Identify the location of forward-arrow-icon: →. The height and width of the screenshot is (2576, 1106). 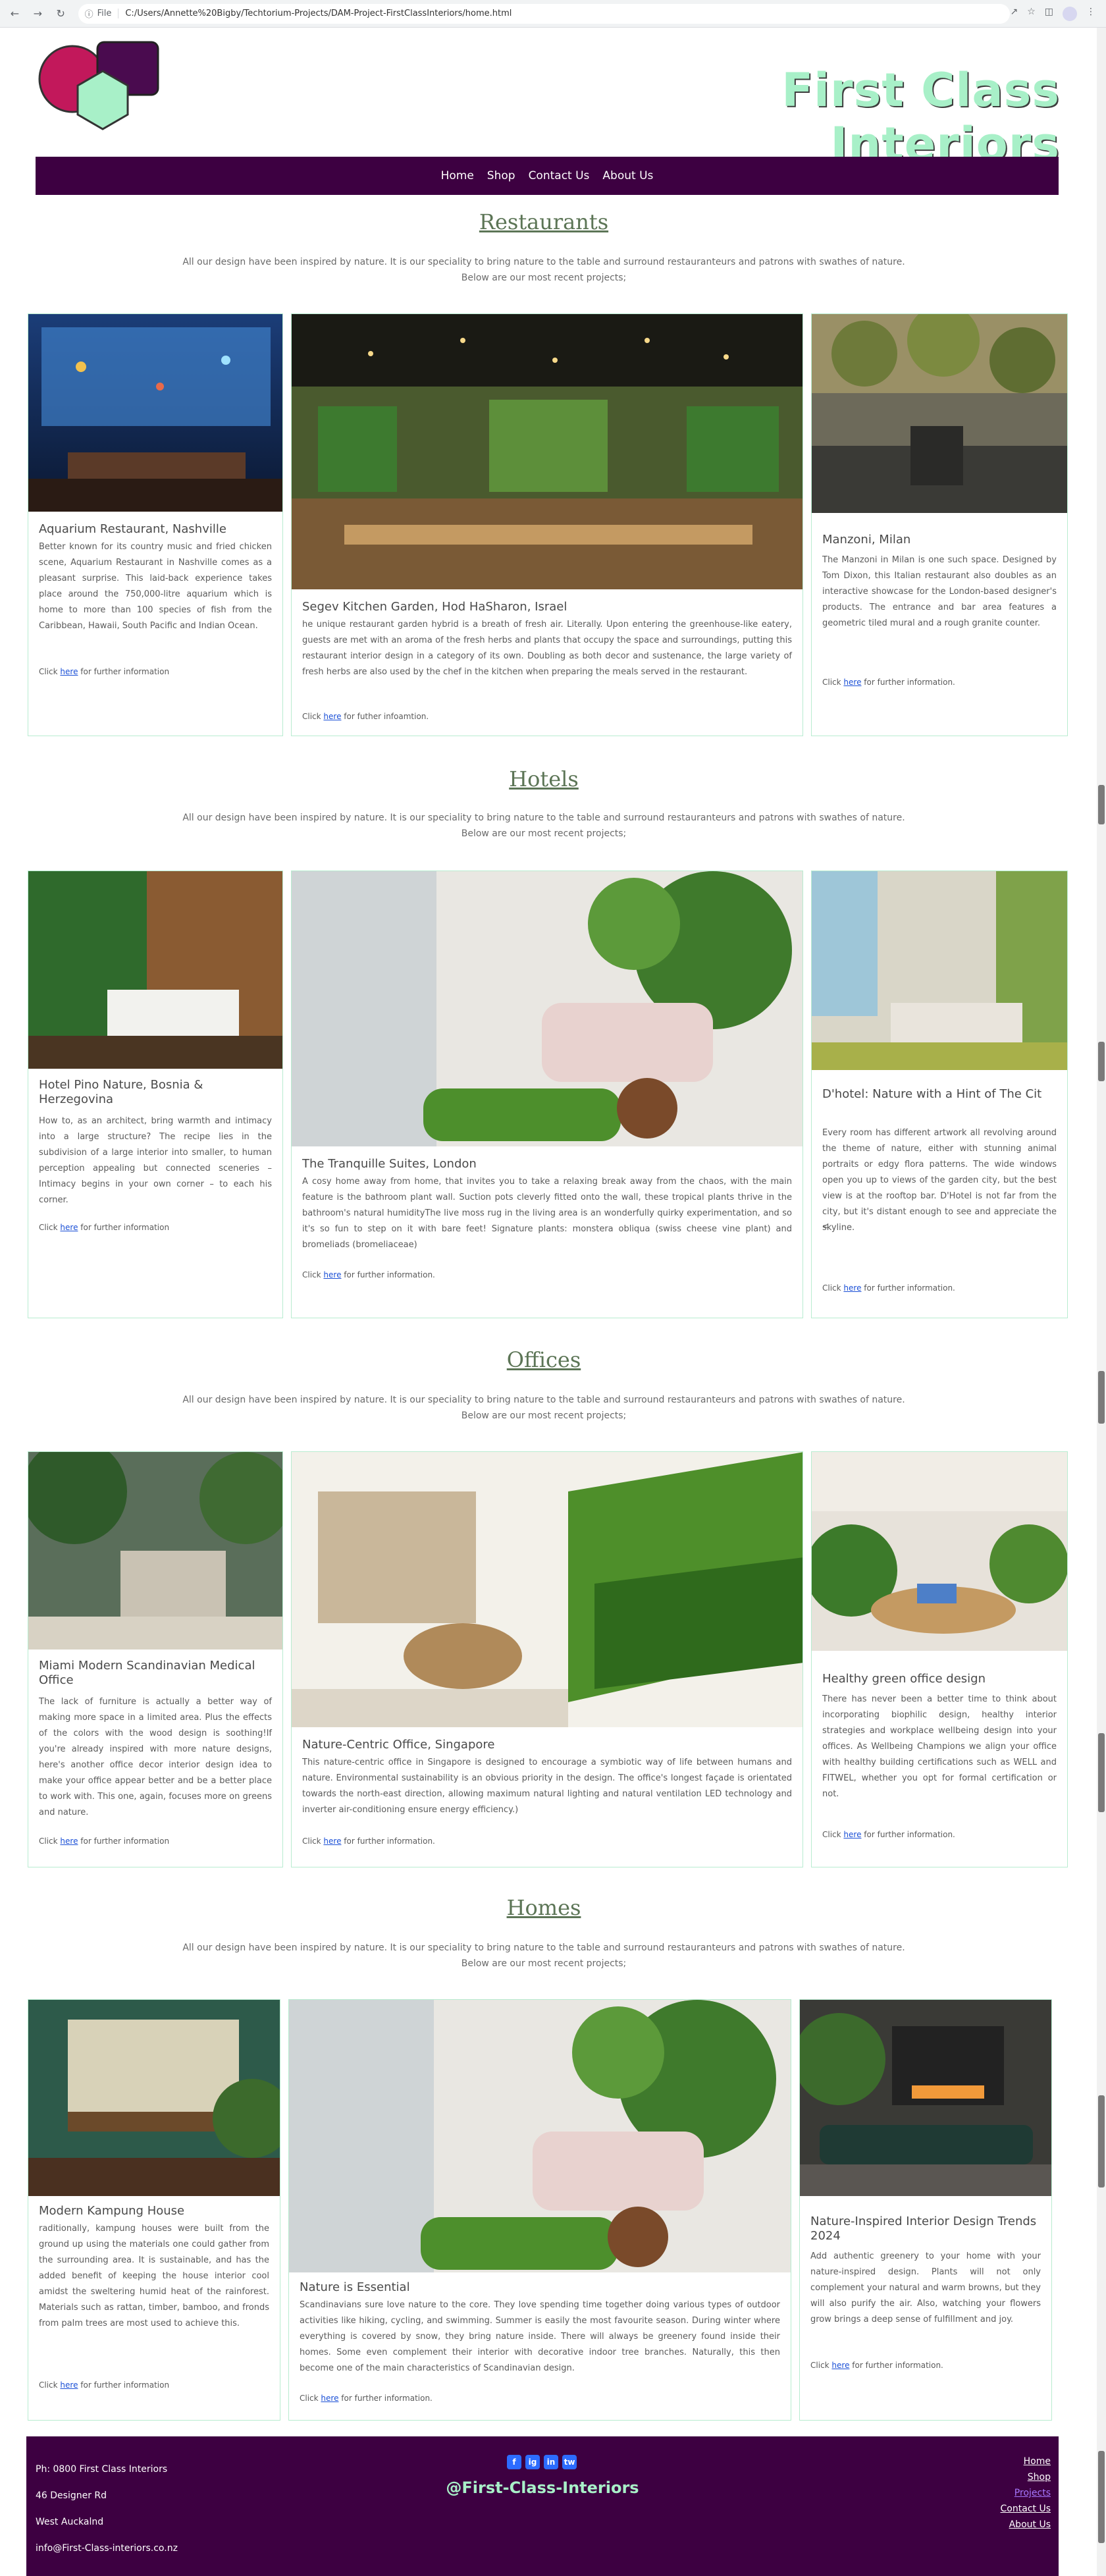
(38, 14).